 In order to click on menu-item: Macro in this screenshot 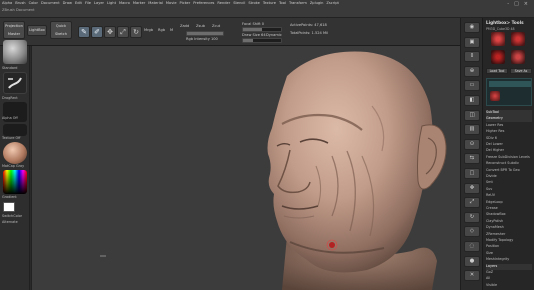, I will do `click(124, 3)`.